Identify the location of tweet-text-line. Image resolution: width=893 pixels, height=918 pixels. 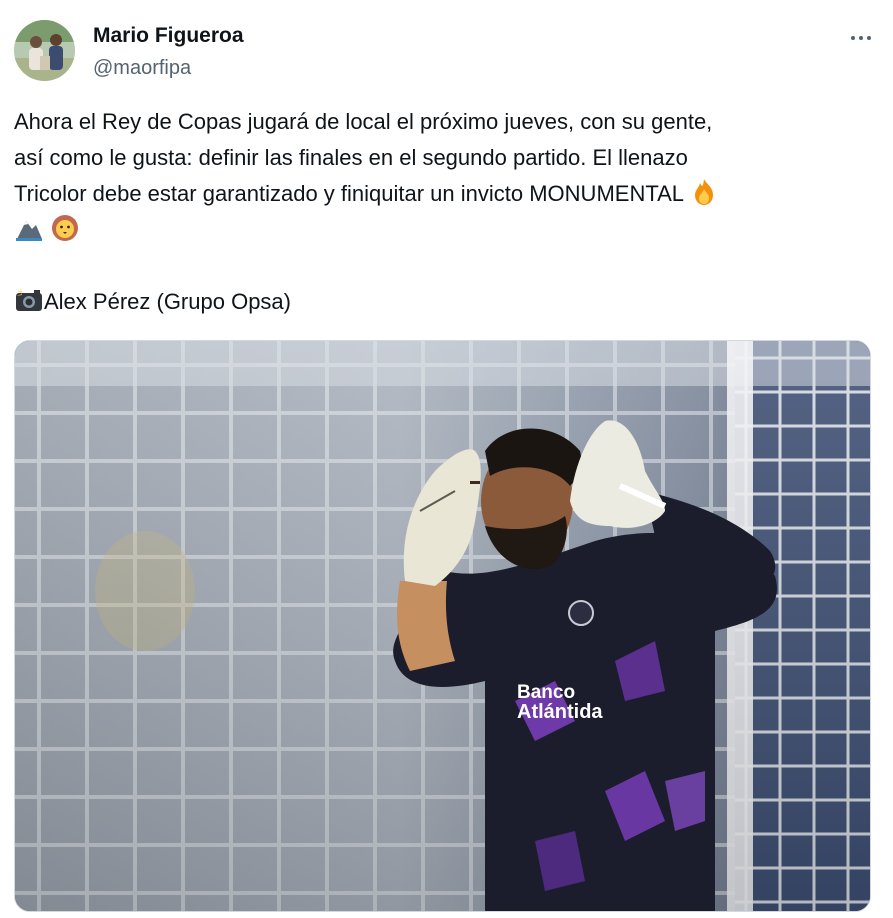
(444, 230).